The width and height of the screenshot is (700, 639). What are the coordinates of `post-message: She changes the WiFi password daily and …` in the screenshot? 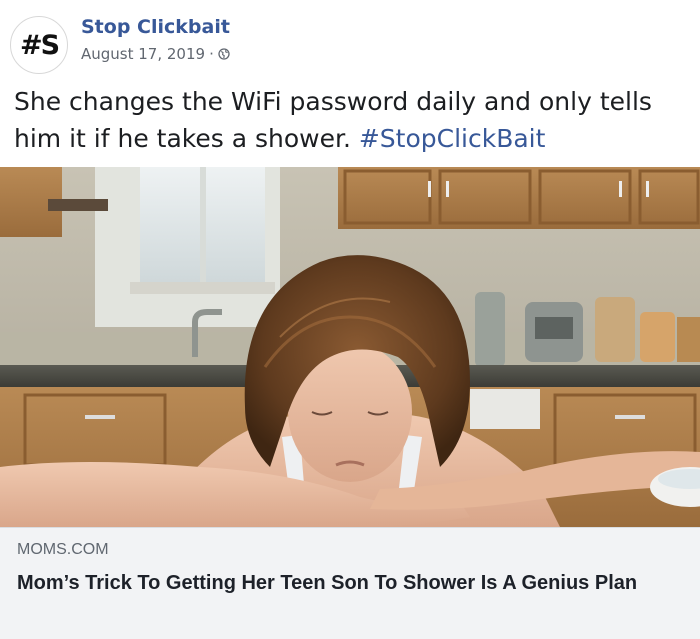 It's located at (354, 120).